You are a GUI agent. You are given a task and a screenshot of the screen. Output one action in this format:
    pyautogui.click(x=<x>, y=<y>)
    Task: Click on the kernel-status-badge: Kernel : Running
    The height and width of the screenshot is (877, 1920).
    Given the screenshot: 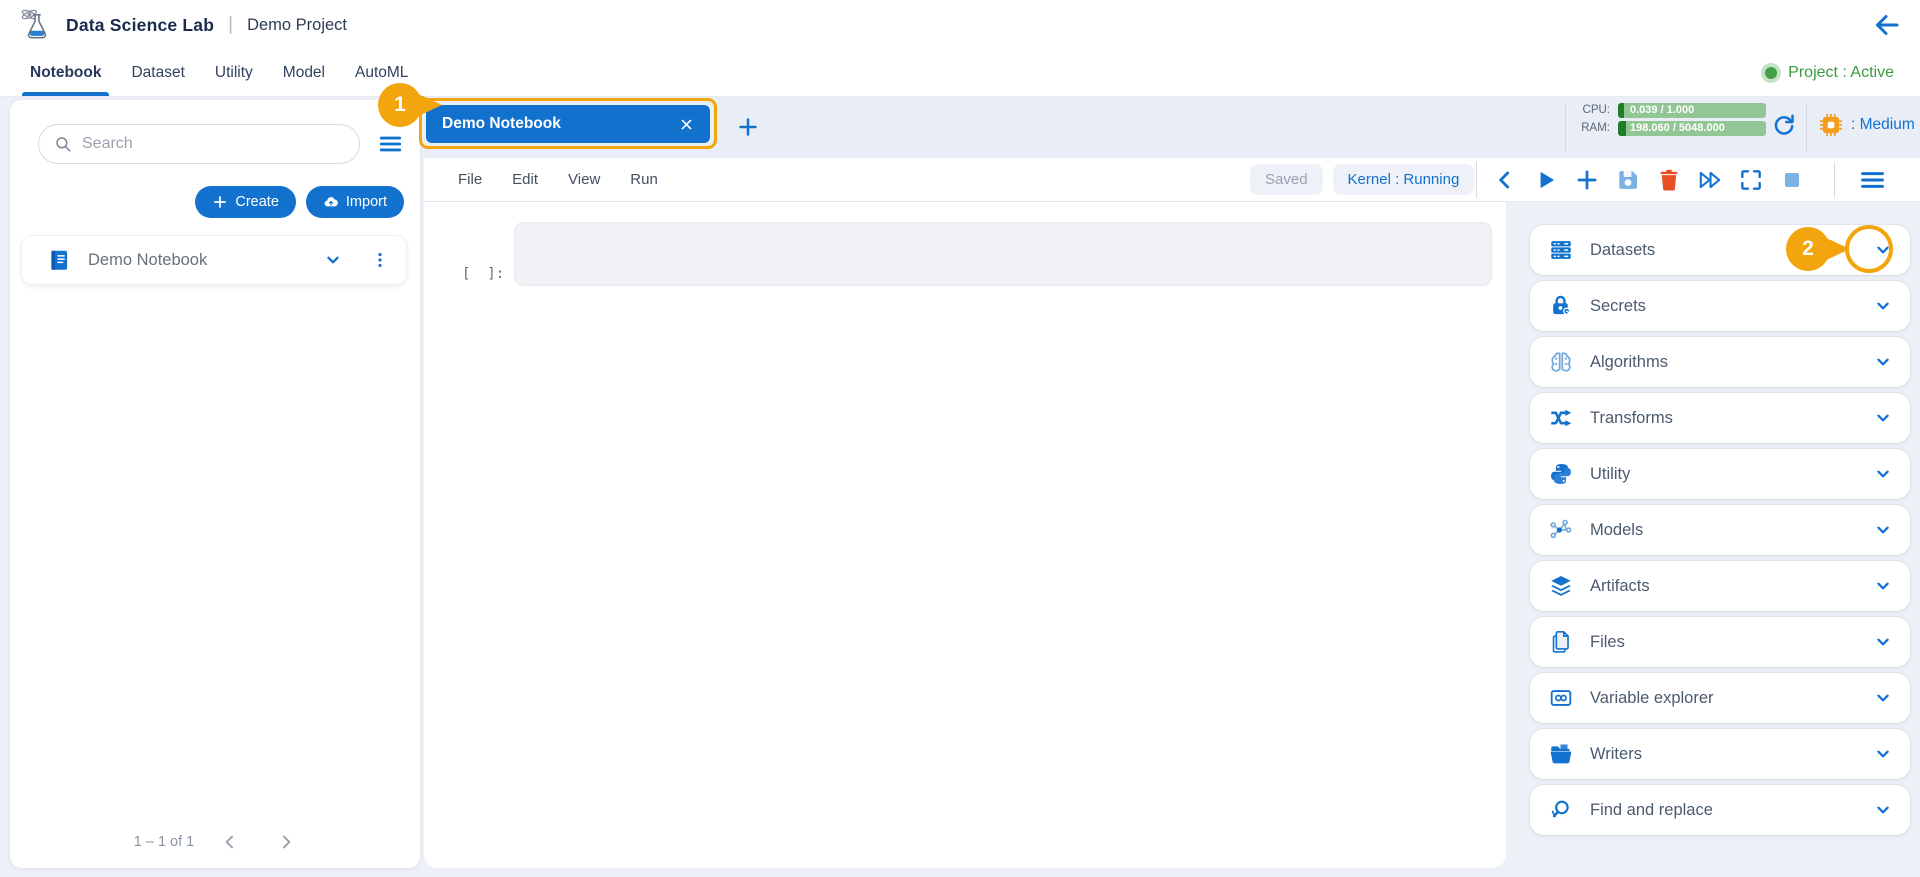 What is the action you would take?
    pyautogui.click(x=1403, y=179)
    